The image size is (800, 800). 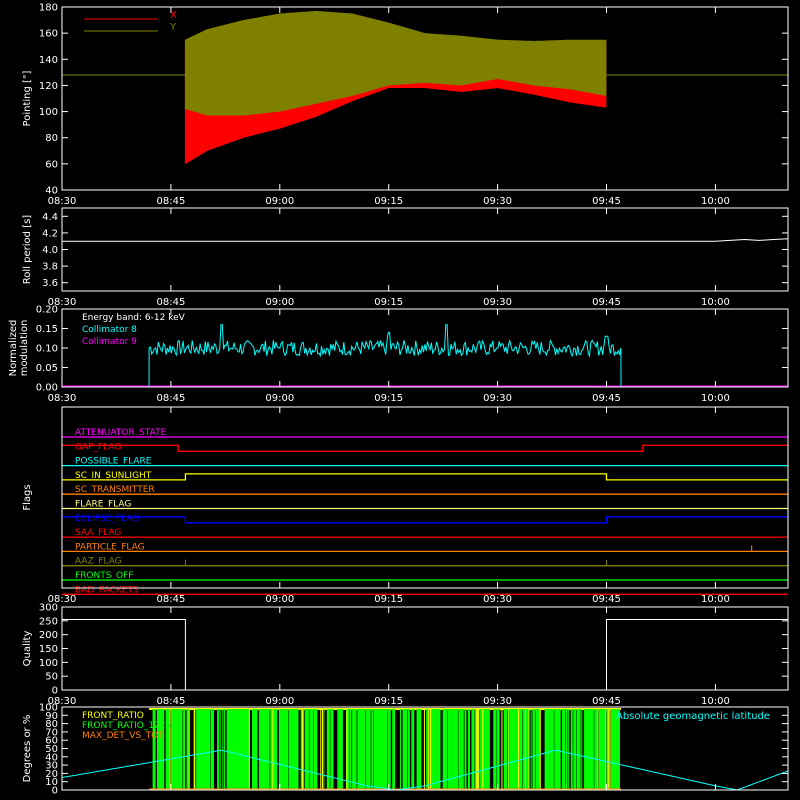 What do you see at coordinates (104, 576) in the screenshot?
I see `flag-label: FRONTS_OFF` at bounding box center [104, 576].